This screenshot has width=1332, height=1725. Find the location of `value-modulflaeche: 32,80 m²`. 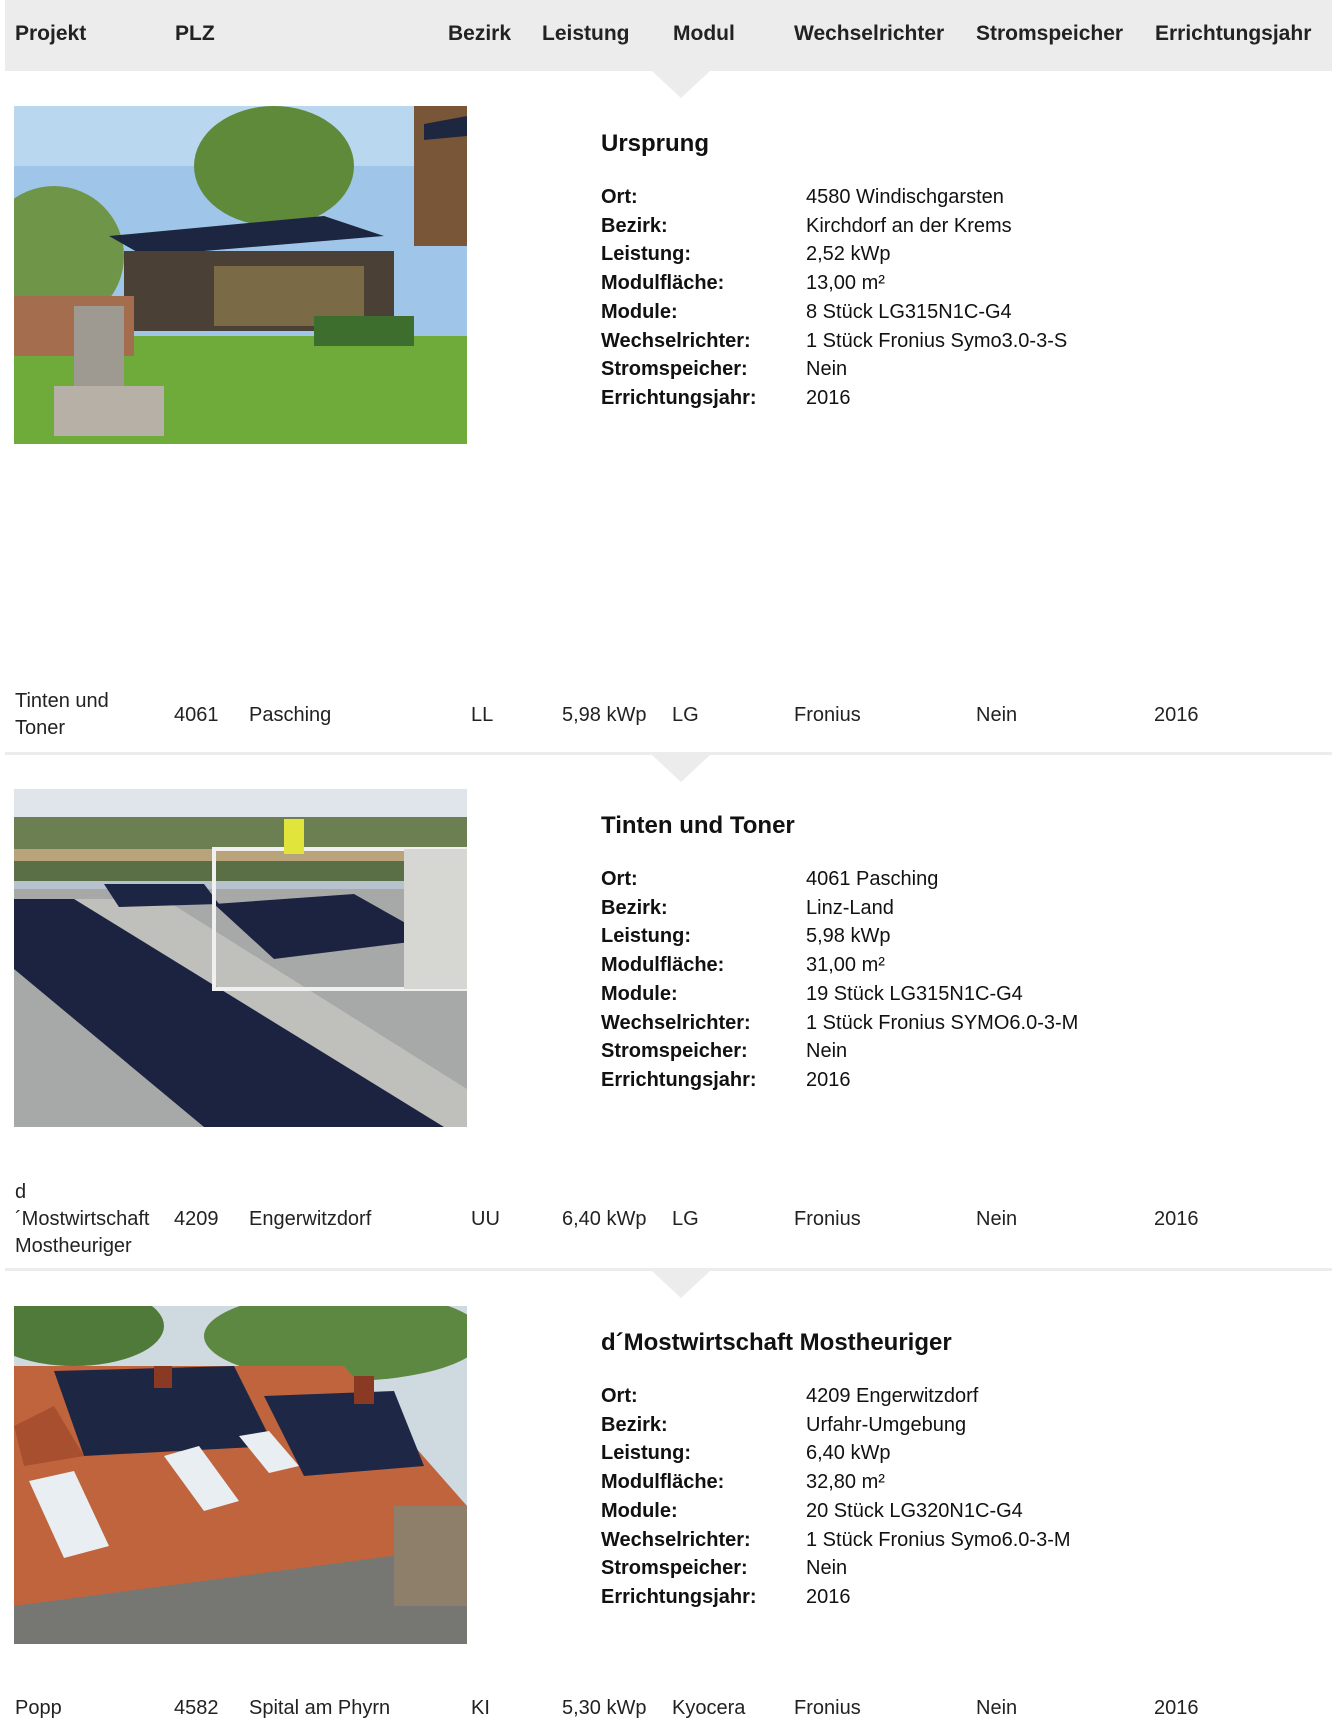

value-modulflaeche: 32,80 m² is located at coordinates (845, 1482).